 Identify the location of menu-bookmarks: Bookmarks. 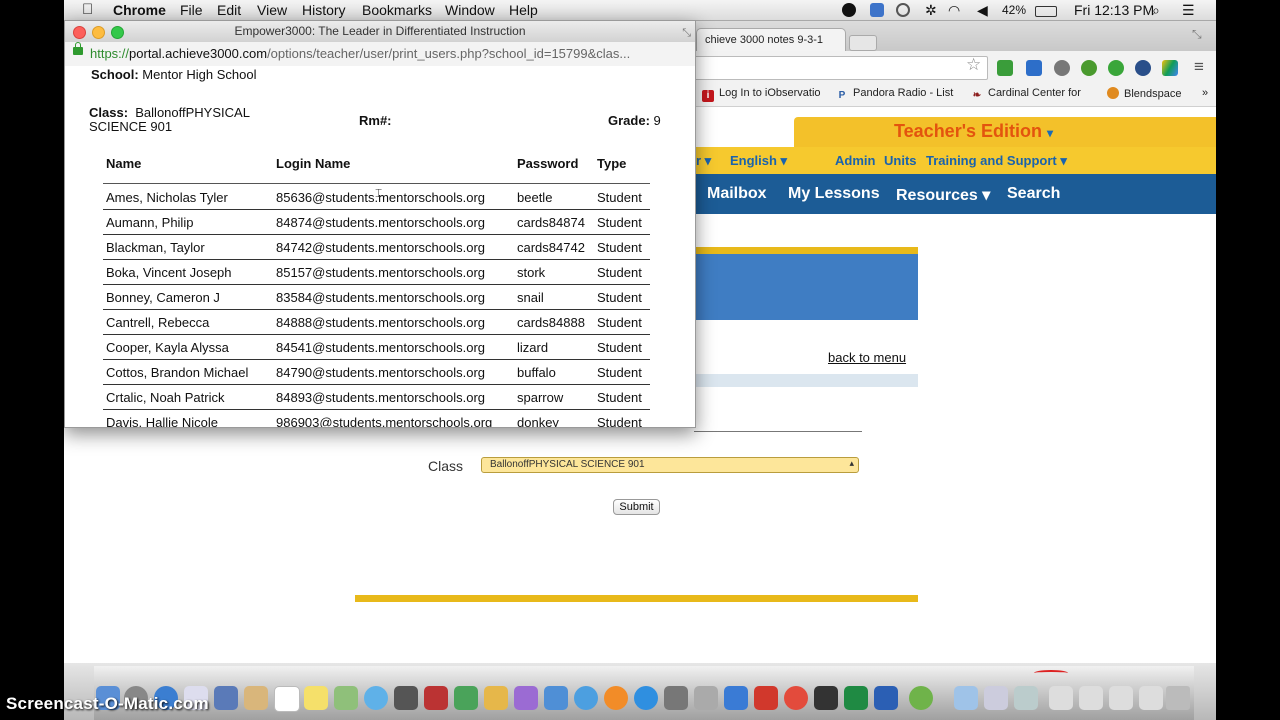
(397, 10).